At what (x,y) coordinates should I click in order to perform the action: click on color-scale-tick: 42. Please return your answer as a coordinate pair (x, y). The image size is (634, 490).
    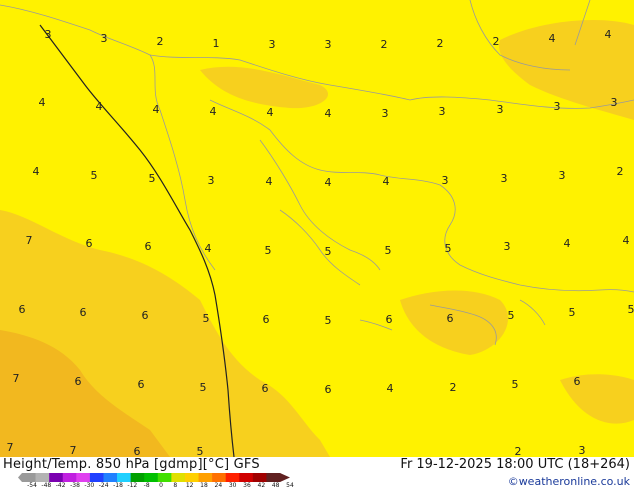
    Looking at the image, I should click on (261, 485).